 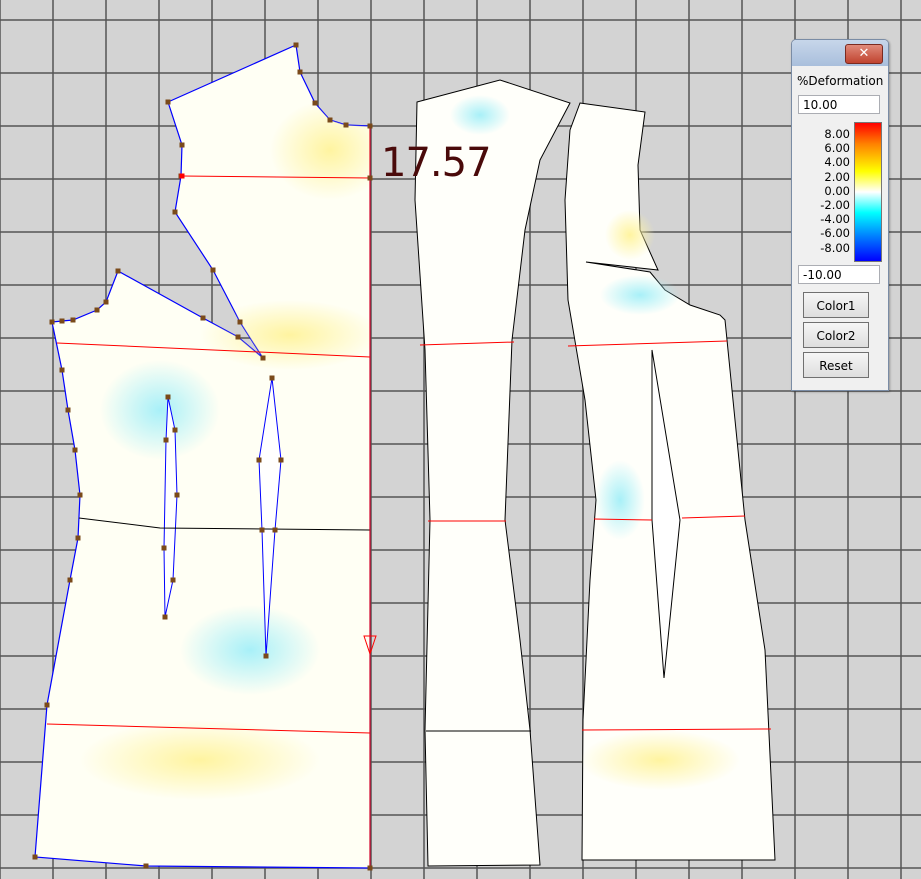 What do you see at coordinates (868, 192) in the screenshot?
I see `color-scale-bar` at bounding box center [868, 192].